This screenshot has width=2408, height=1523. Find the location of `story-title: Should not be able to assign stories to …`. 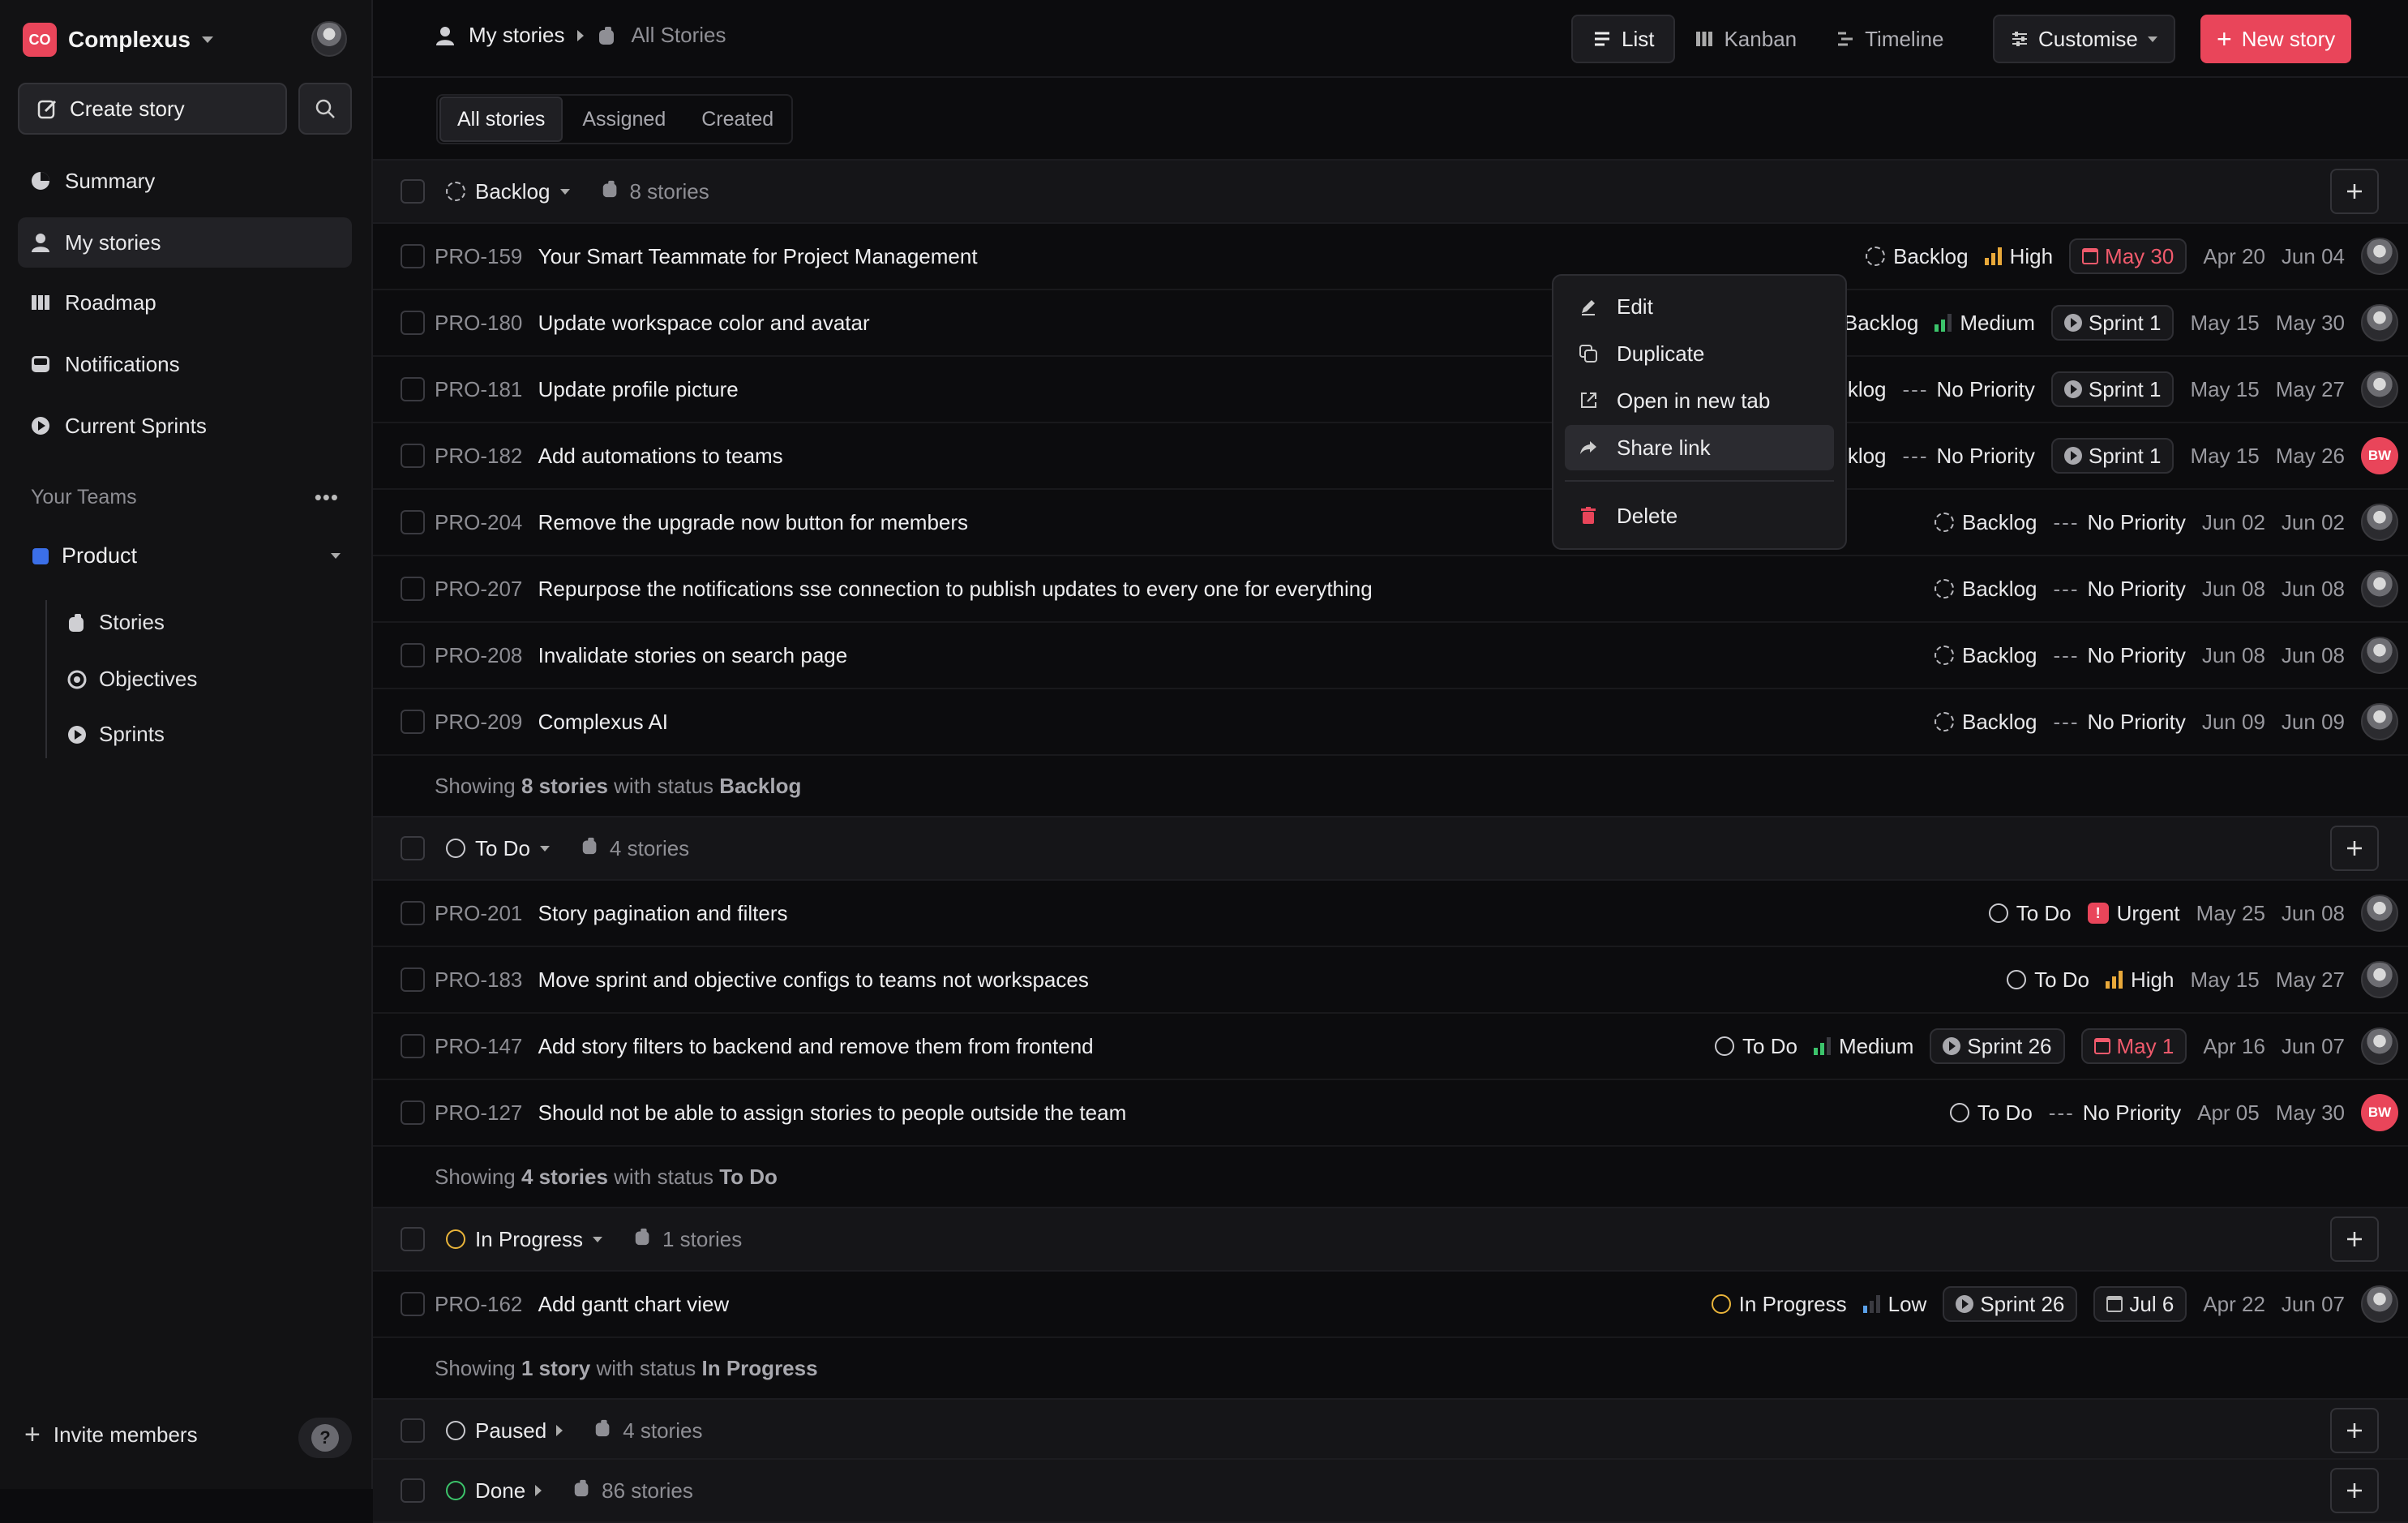

story-title: Should not be able to assign stories to … is located at coordinates (833, 1112).